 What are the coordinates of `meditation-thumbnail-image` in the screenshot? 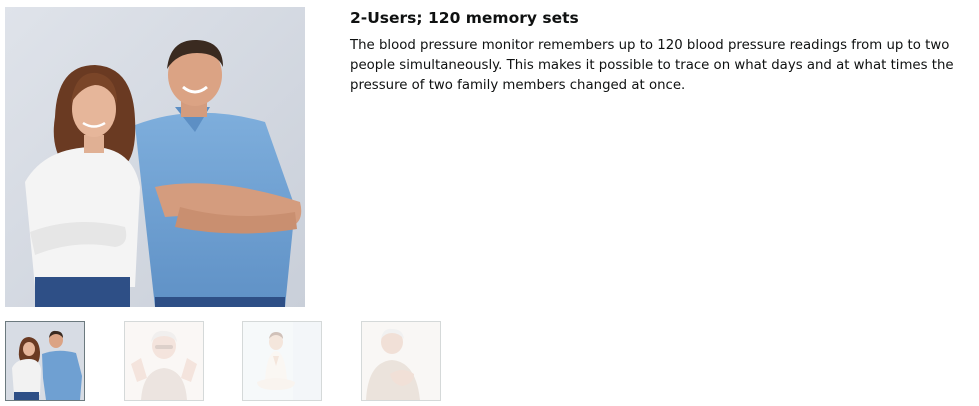 It's located at (282, 361).